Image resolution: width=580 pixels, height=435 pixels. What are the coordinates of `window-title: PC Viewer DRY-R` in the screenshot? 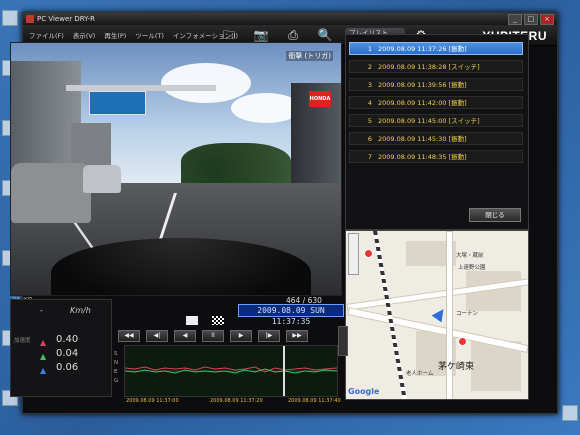 It's located at (66, 19).